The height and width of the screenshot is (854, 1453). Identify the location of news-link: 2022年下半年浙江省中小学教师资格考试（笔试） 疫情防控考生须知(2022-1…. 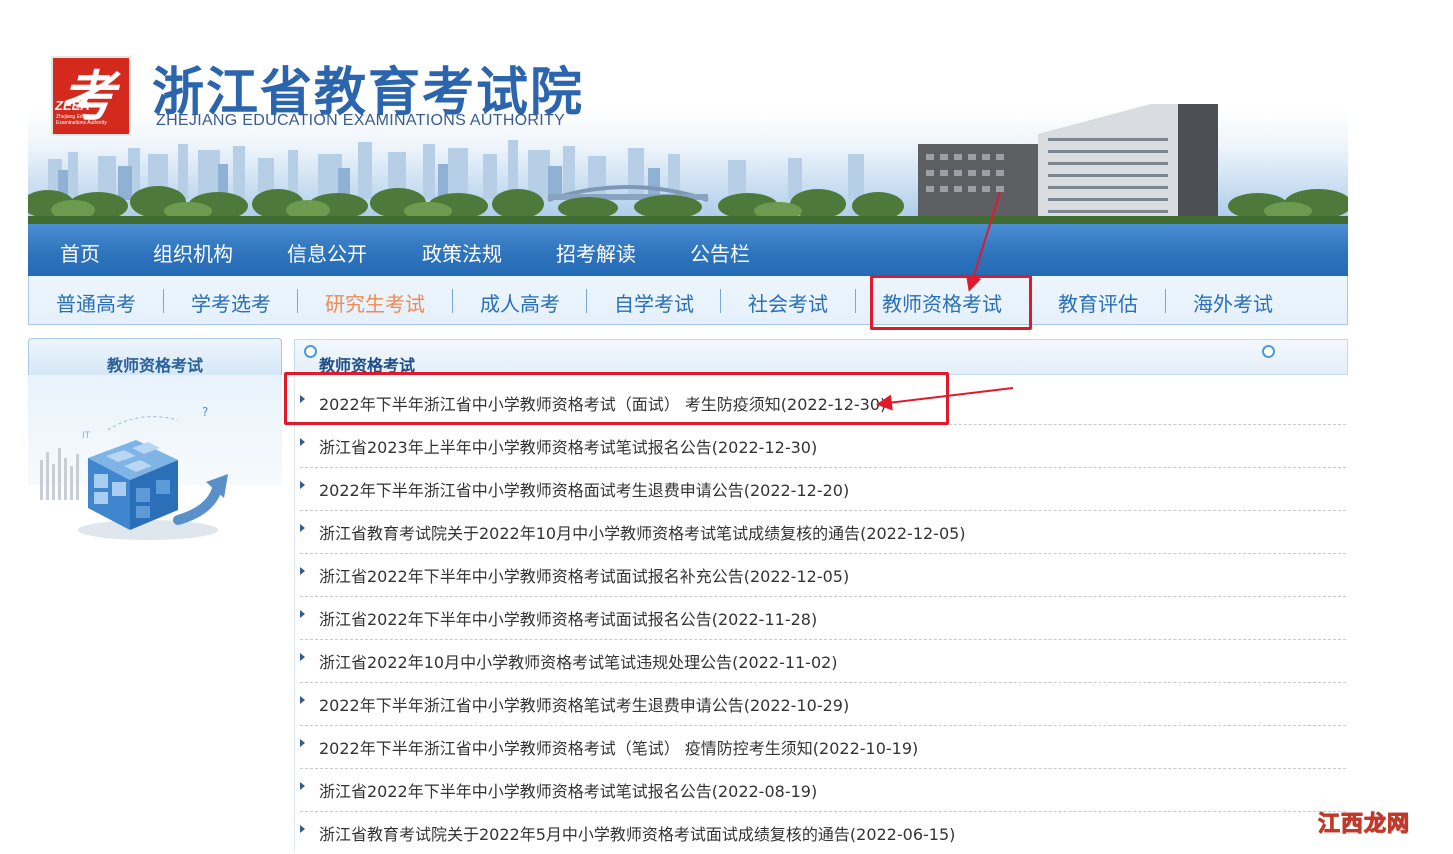
(618, 747).